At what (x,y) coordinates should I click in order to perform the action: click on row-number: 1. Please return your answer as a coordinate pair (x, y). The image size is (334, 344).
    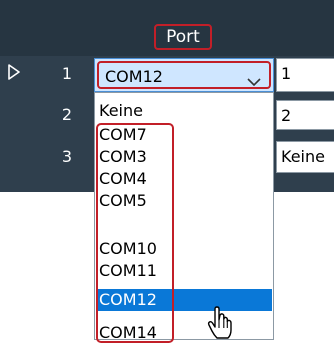
    Looking at the image, I should click on (66, 73).